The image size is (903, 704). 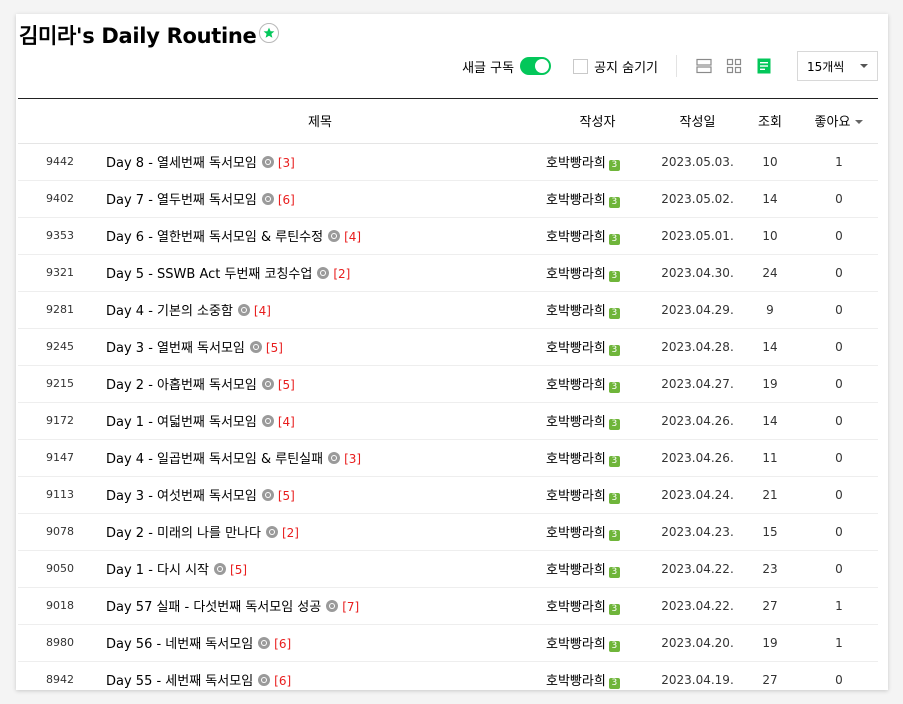 I want to click on post-date: 2023.04.24., so click(x=697, y=495).